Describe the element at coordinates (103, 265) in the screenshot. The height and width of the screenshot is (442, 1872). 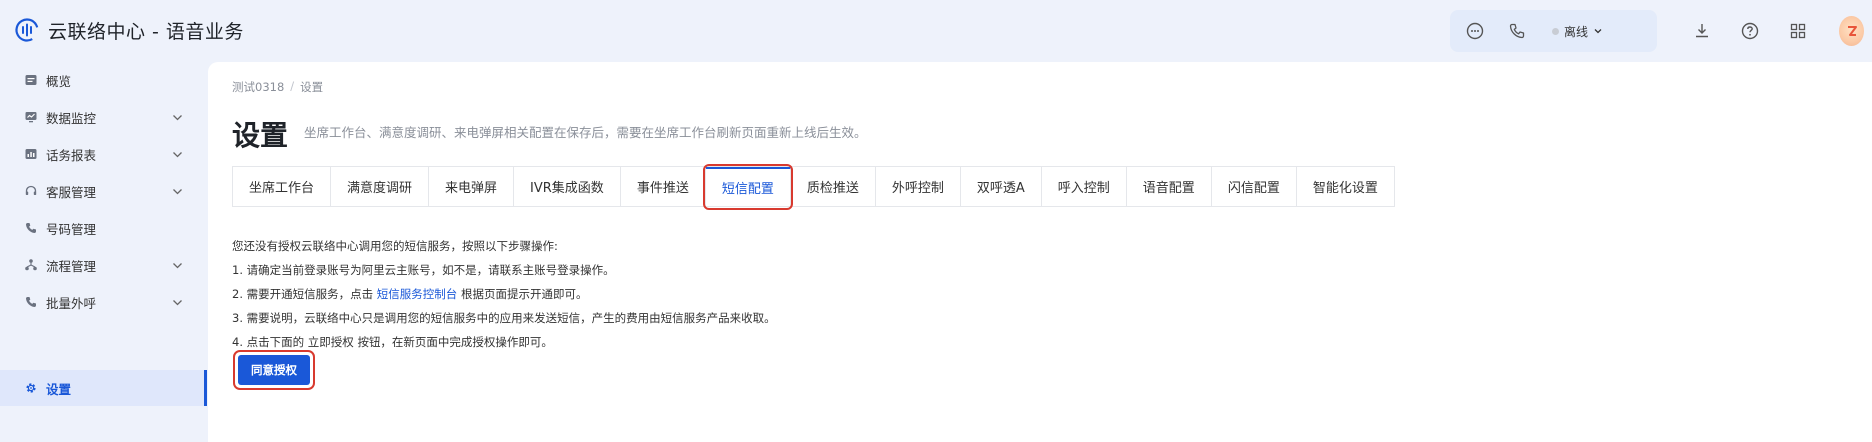
I see `sidebar-item-flow-management: 流程管理` at that location.